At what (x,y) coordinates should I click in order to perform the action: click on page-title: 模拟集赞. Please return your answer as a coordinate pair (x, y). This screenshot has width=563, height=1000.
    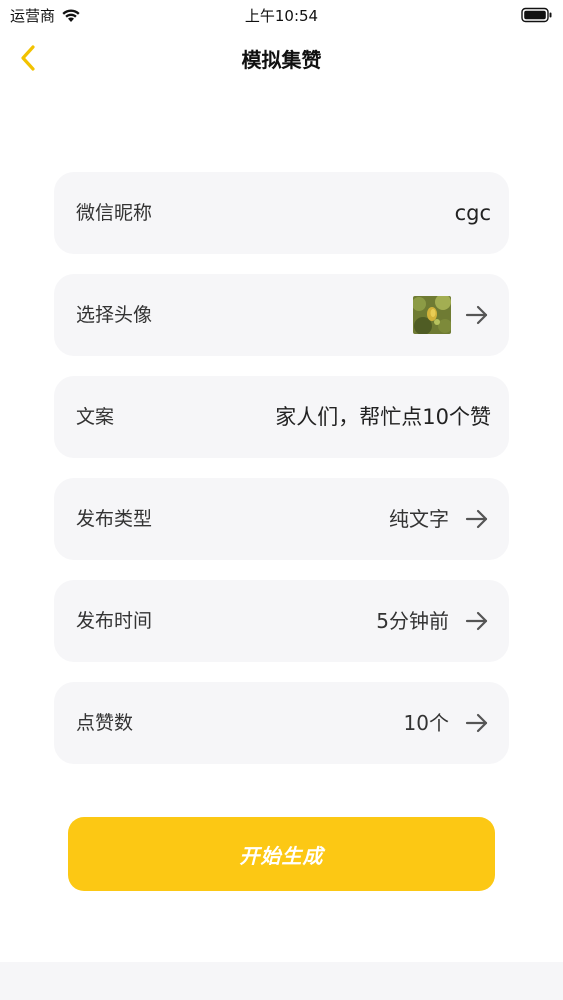
    Looking at the image, I should click on (281, 60).